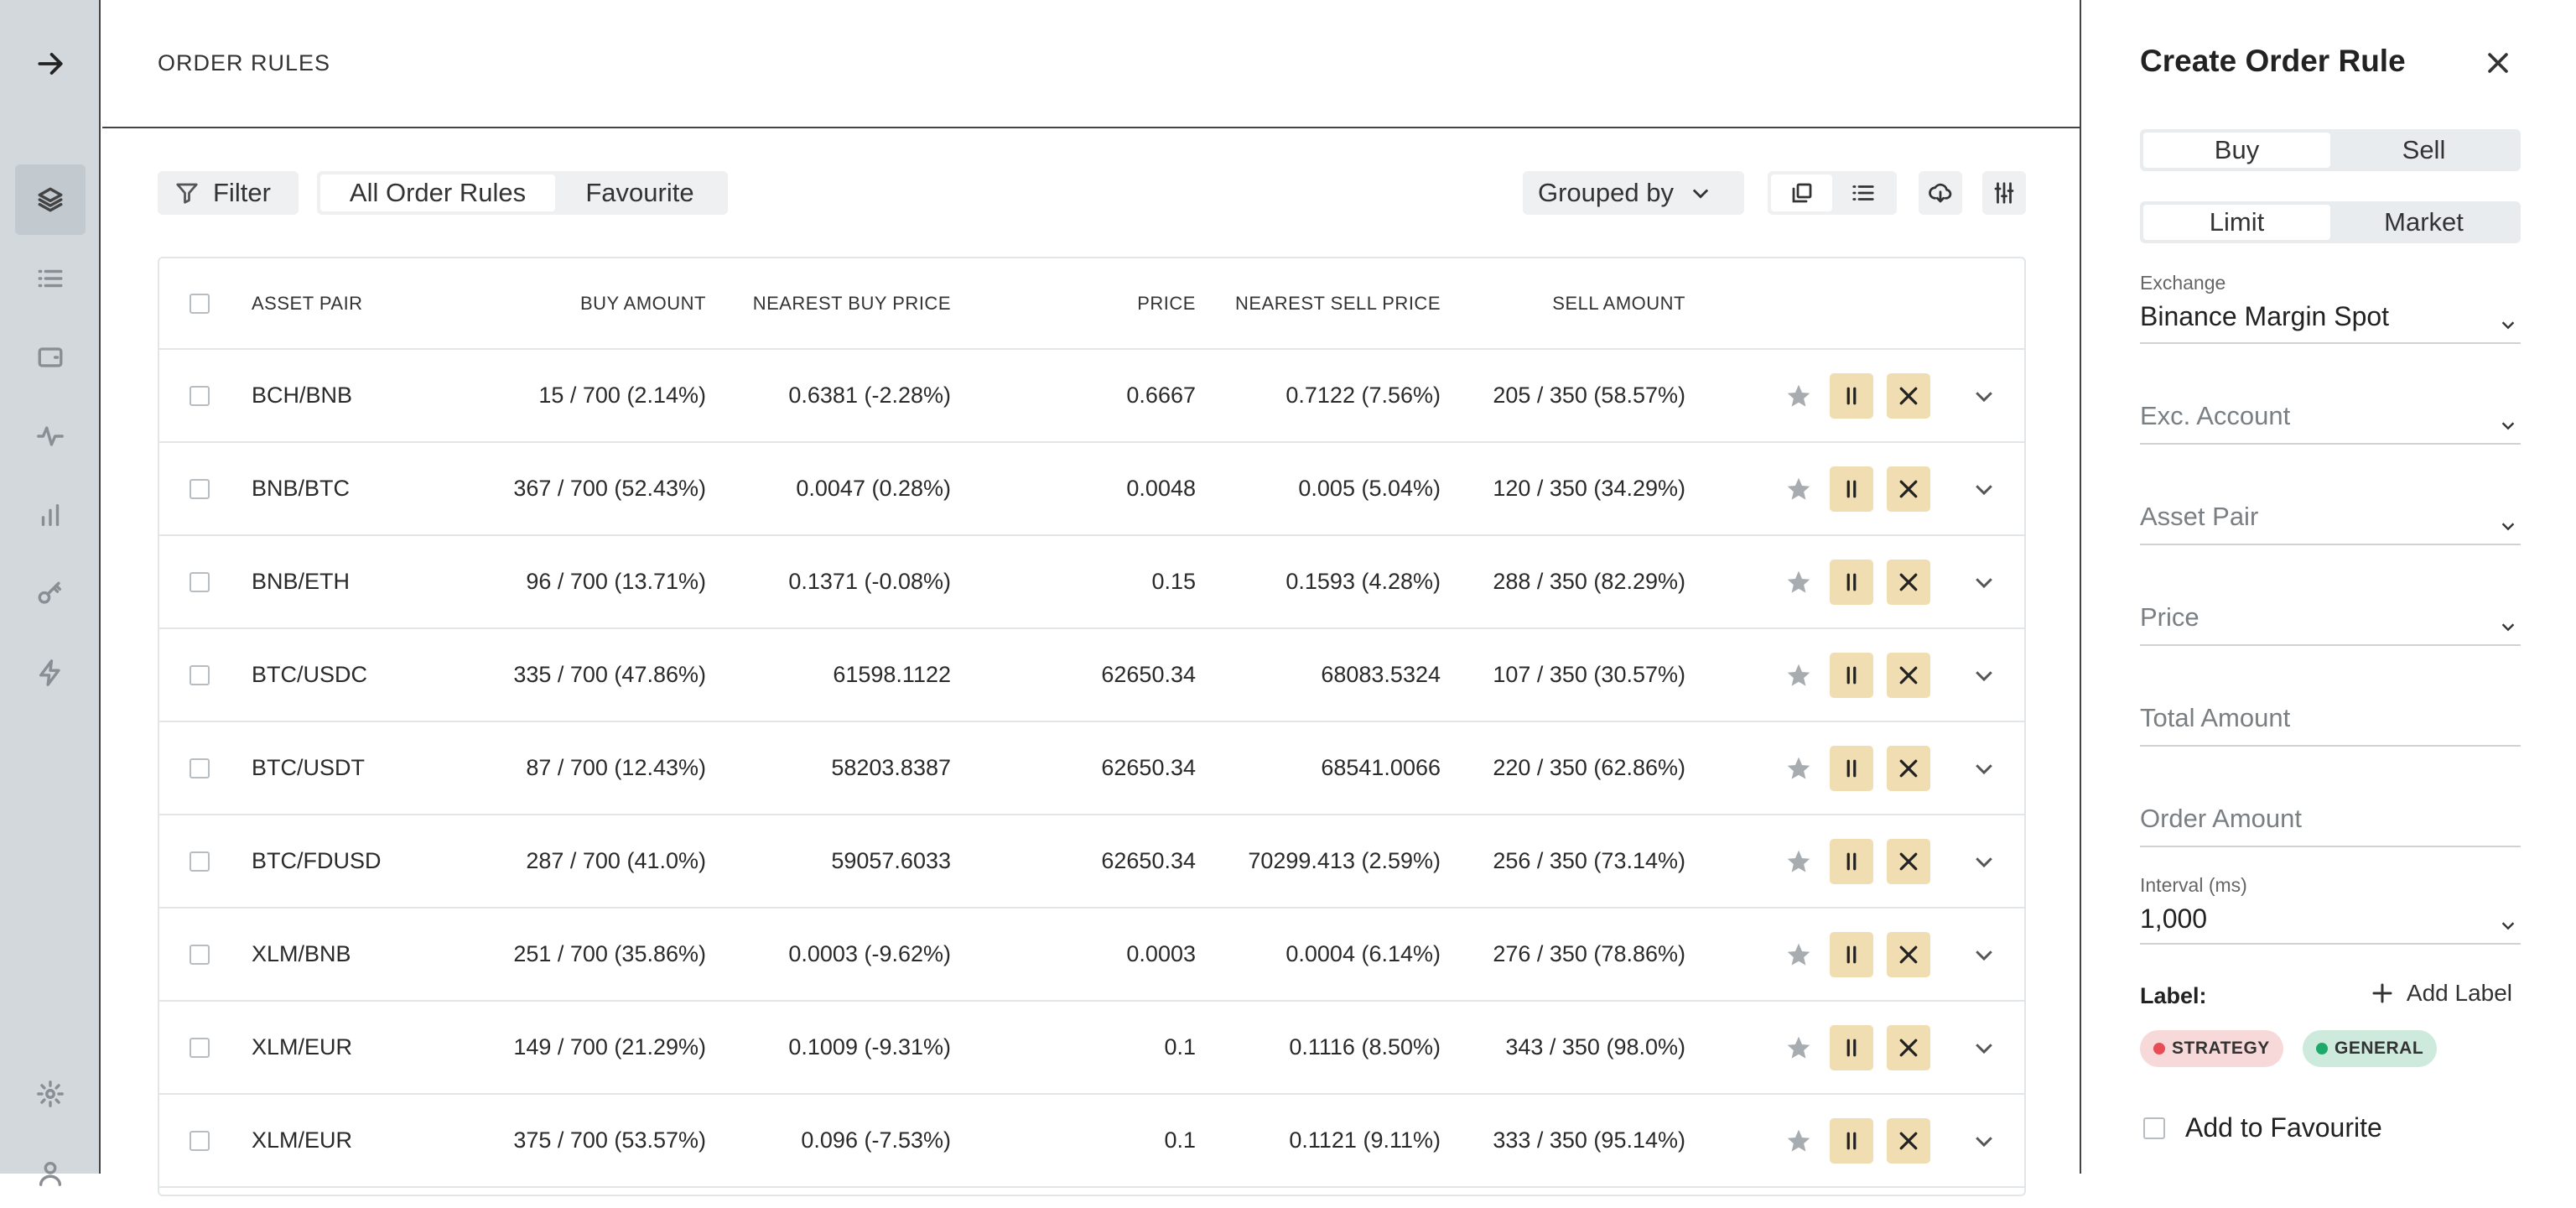  What do you see at coordinates (2330, 624) in the screenshot?
I see `price-select: Price` at bounding box center [2330, 624].